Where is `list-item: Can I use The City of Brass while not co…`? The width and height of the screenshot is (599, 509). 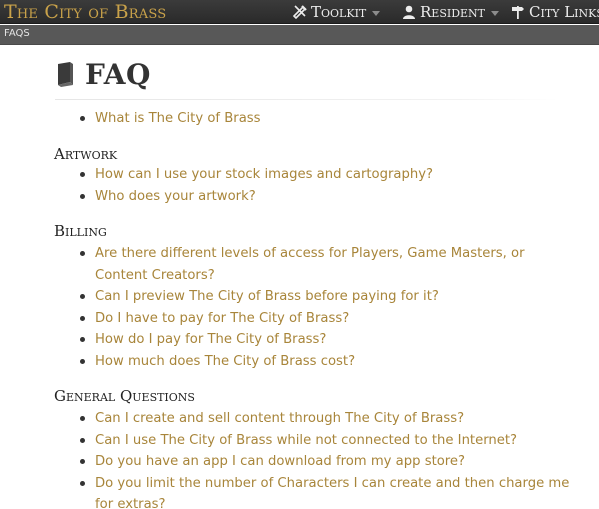 list-item: Can I use The City of Brass while not co… is located at coordinates (330, 441).